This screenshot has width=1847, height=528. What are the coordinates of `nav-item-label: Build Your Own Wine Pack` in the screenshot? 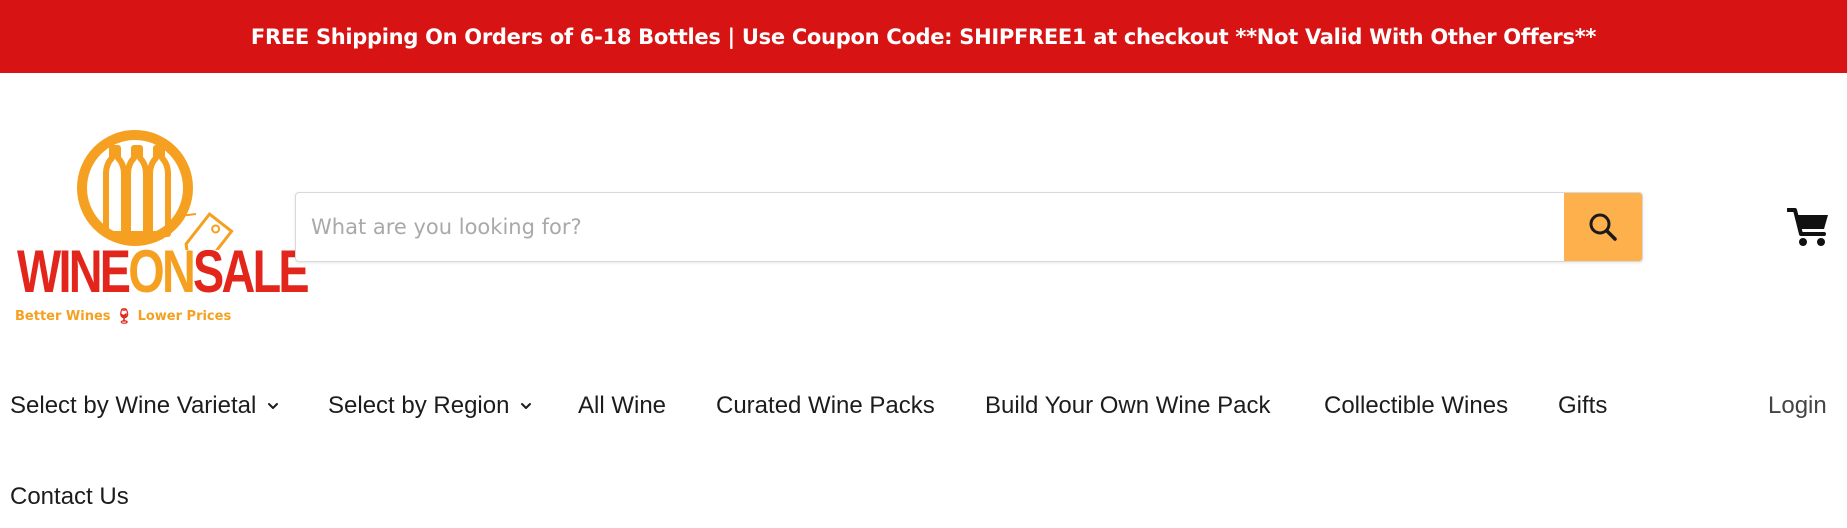 It's located at (1128, 405).